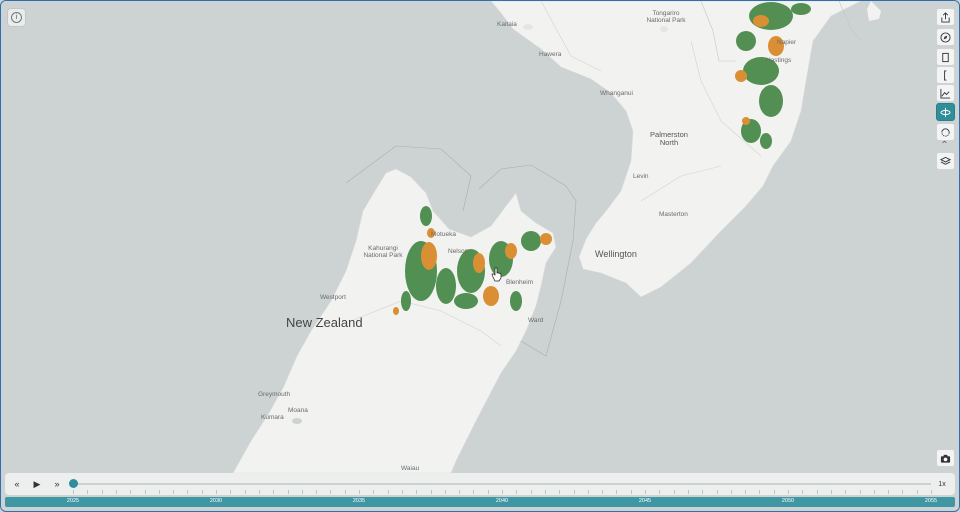 Image resolution: width=960 pixels, height=512 pixels. Describe the element at coordinates (410, 468) in the screenshot. I see `place-waiau: Waiau` at that location.